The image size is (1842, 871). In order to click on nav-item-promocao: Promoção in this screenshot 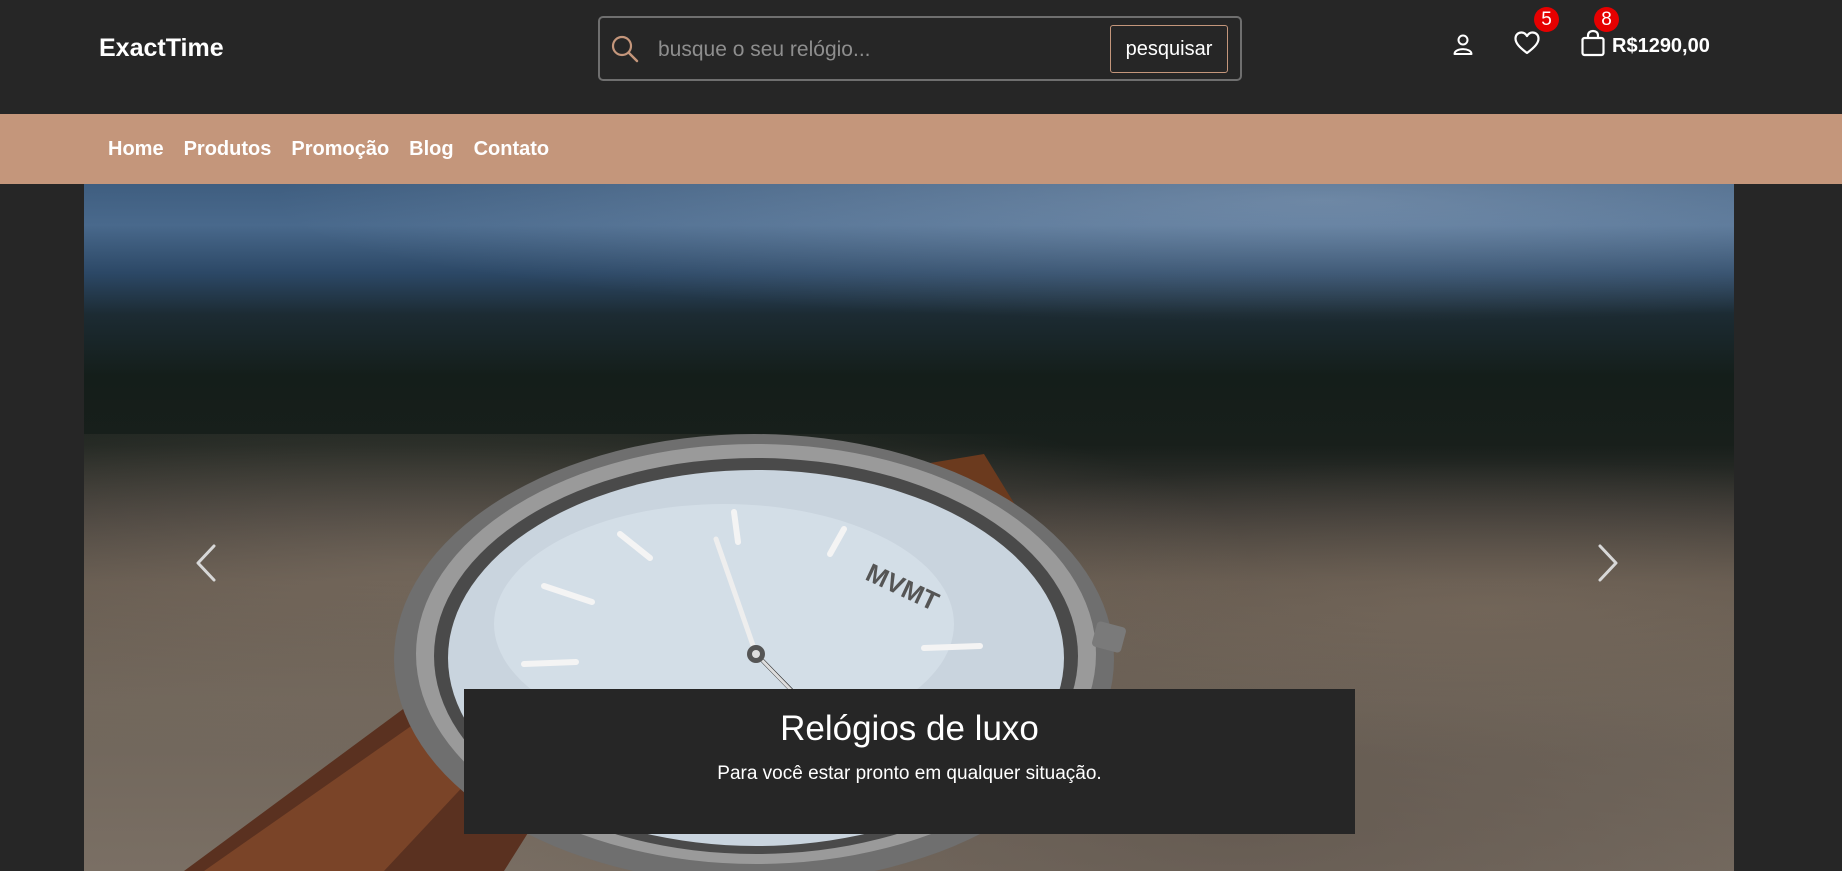, I will do `click(340, 149)`.